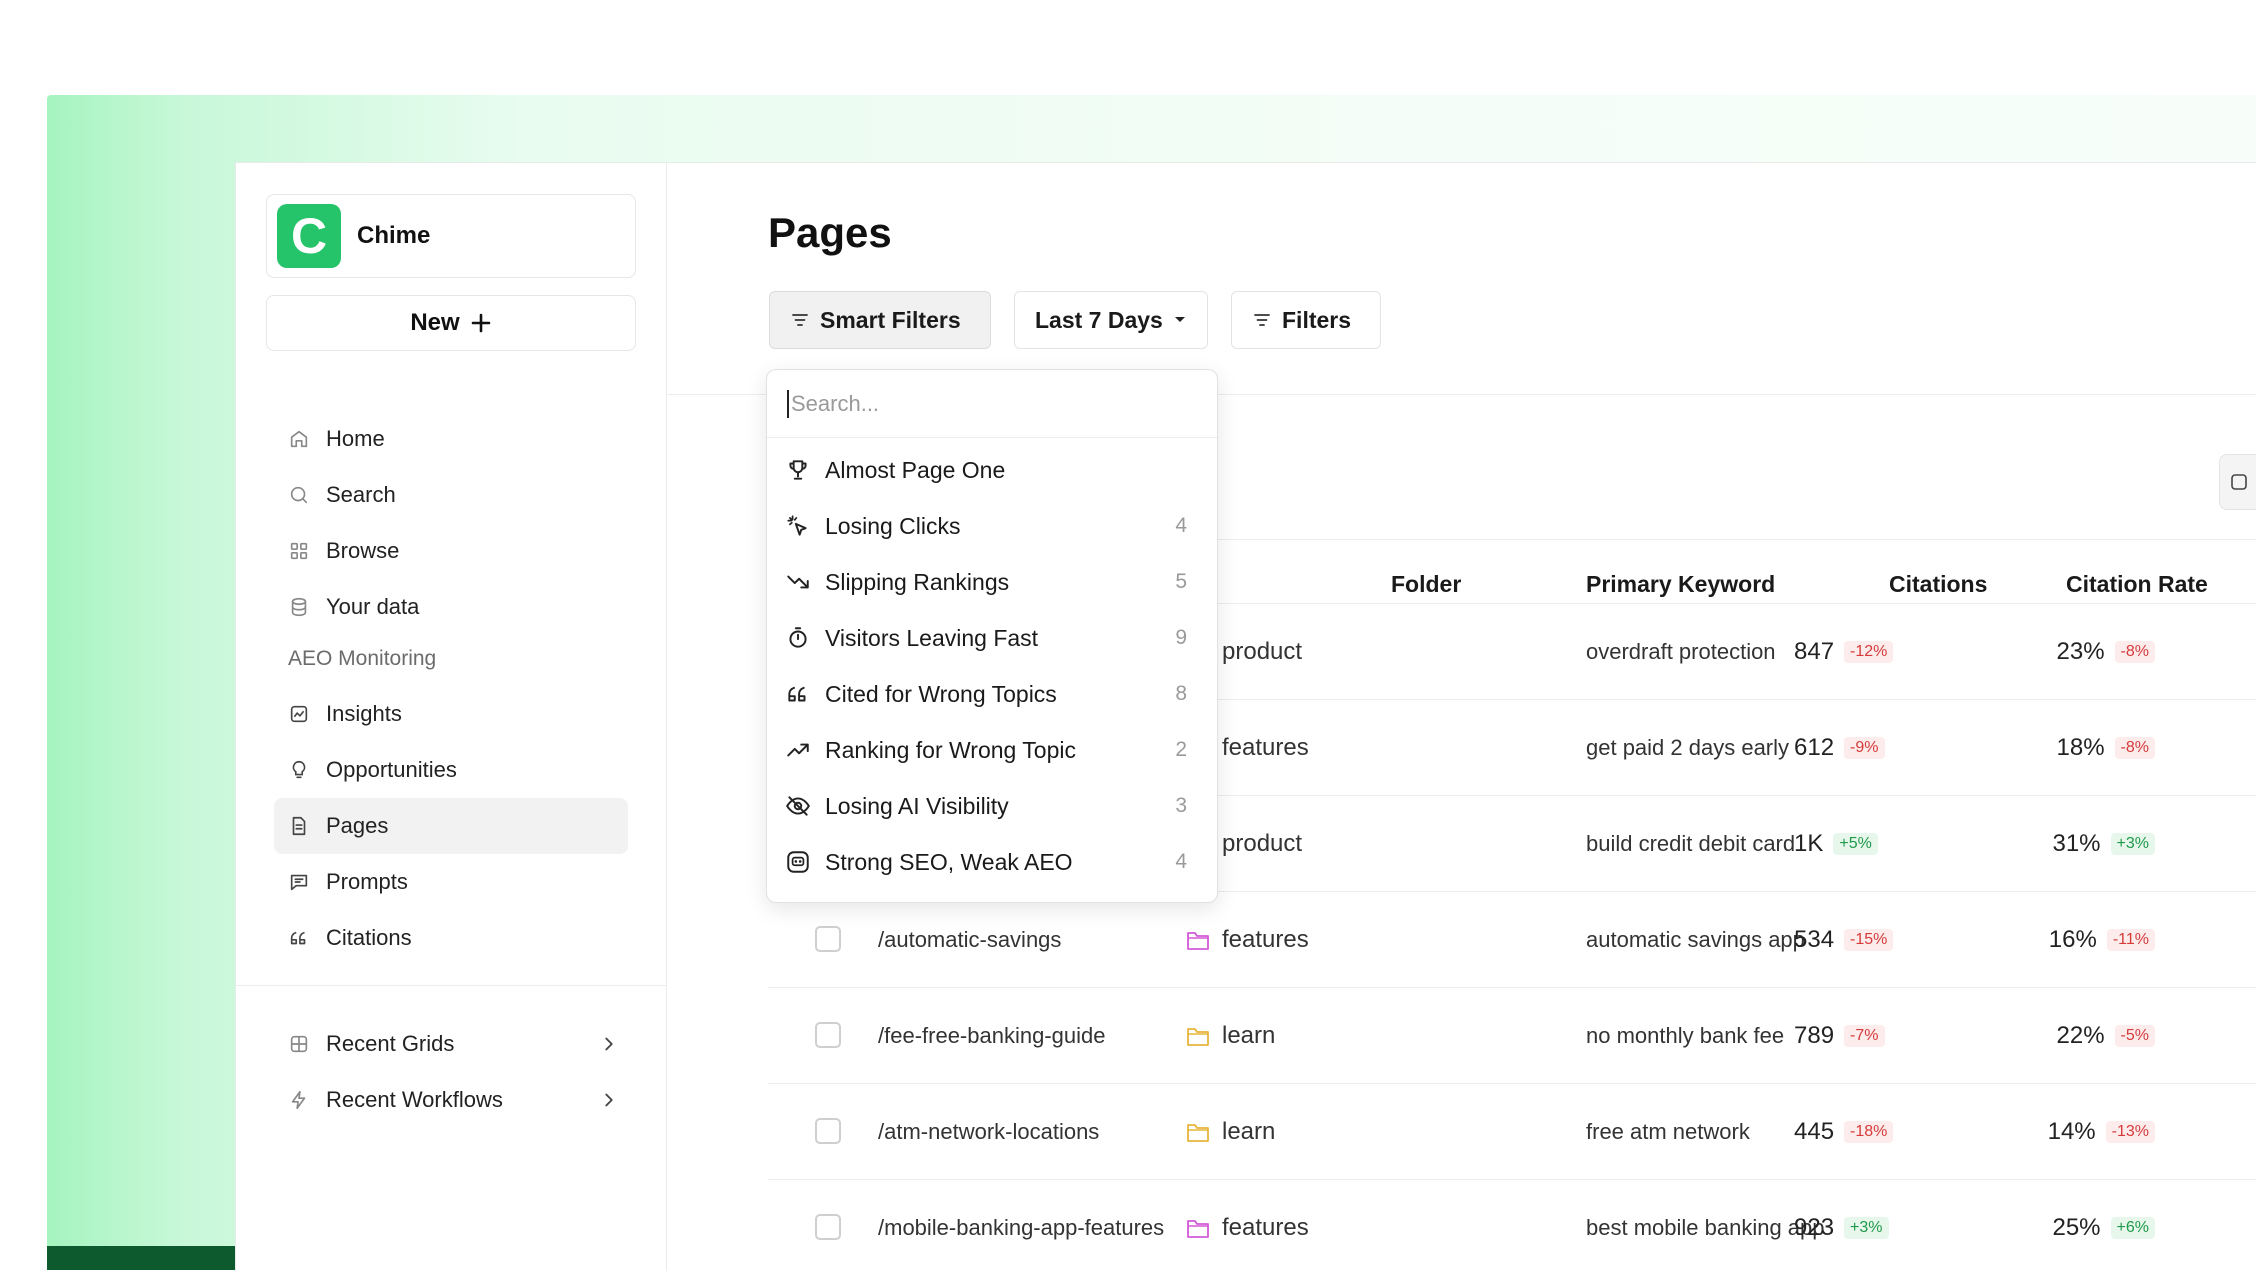  Describe the element at coordinates (299, 495) in the screenshot. I see `search-icon` at that location.